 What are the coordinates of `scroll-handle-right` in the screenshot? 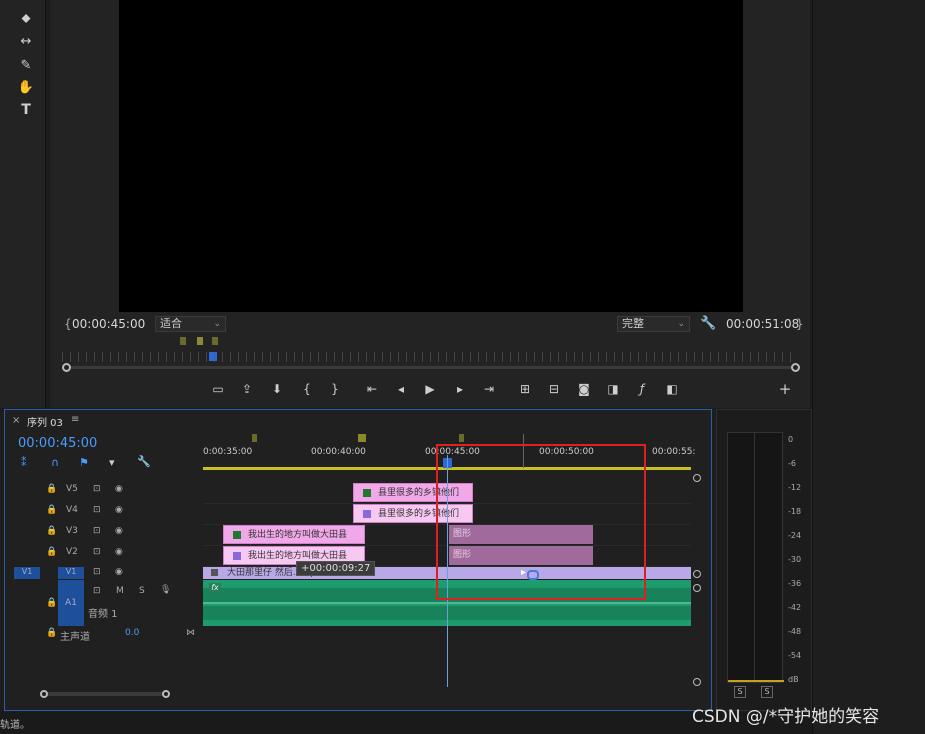 It's located at (795, 367).